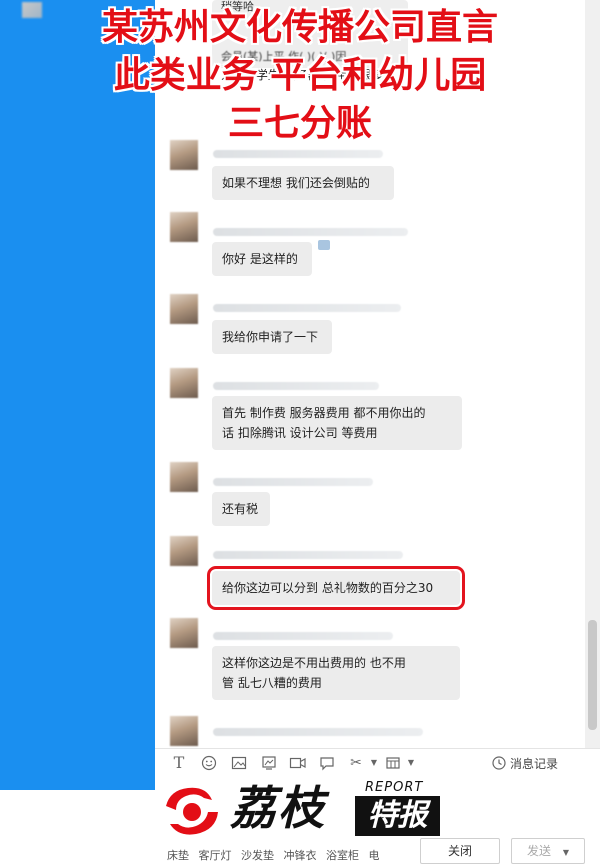 The width and height of the screenshot is (600, 865). Describe the element at coordinates (278, 808) in the screenshot. I see `logo-chinese-text: 荔枝` at that location.